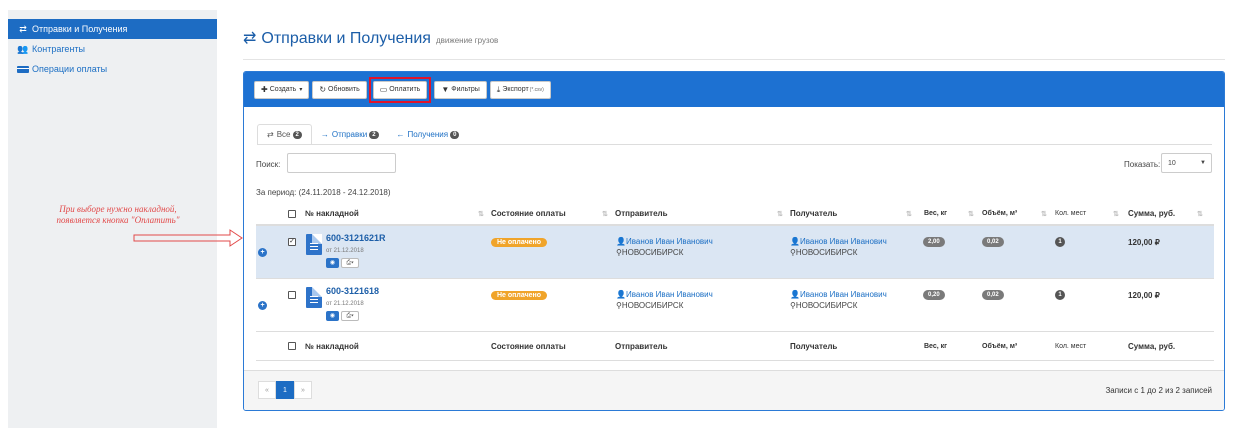 The image size is (1242, 428). What do you see at coordinates (267, 390) in the screenshot?
I see `prev-page-button: «` at bounding box center [267, 390].